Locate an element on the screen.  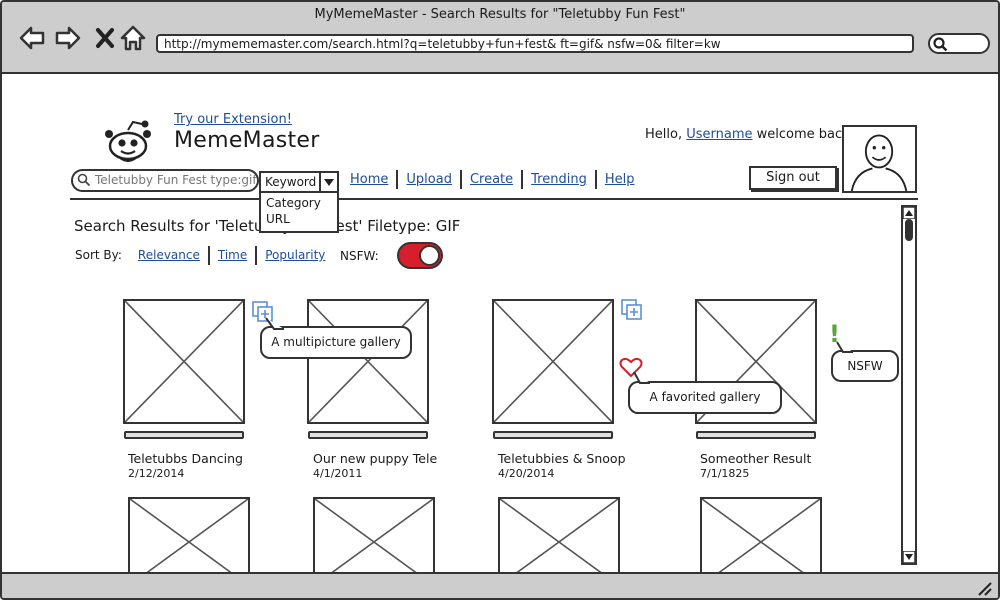
sort-label: Sort By: is located at coordinates (98, 255).